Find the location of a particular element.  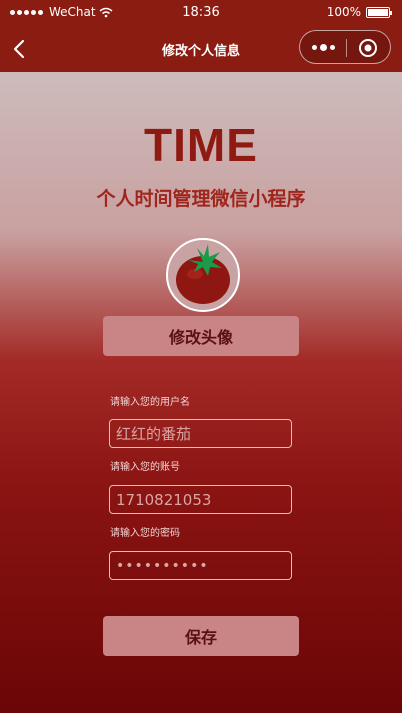

tomato-icon is located at coordinates (203, 274).